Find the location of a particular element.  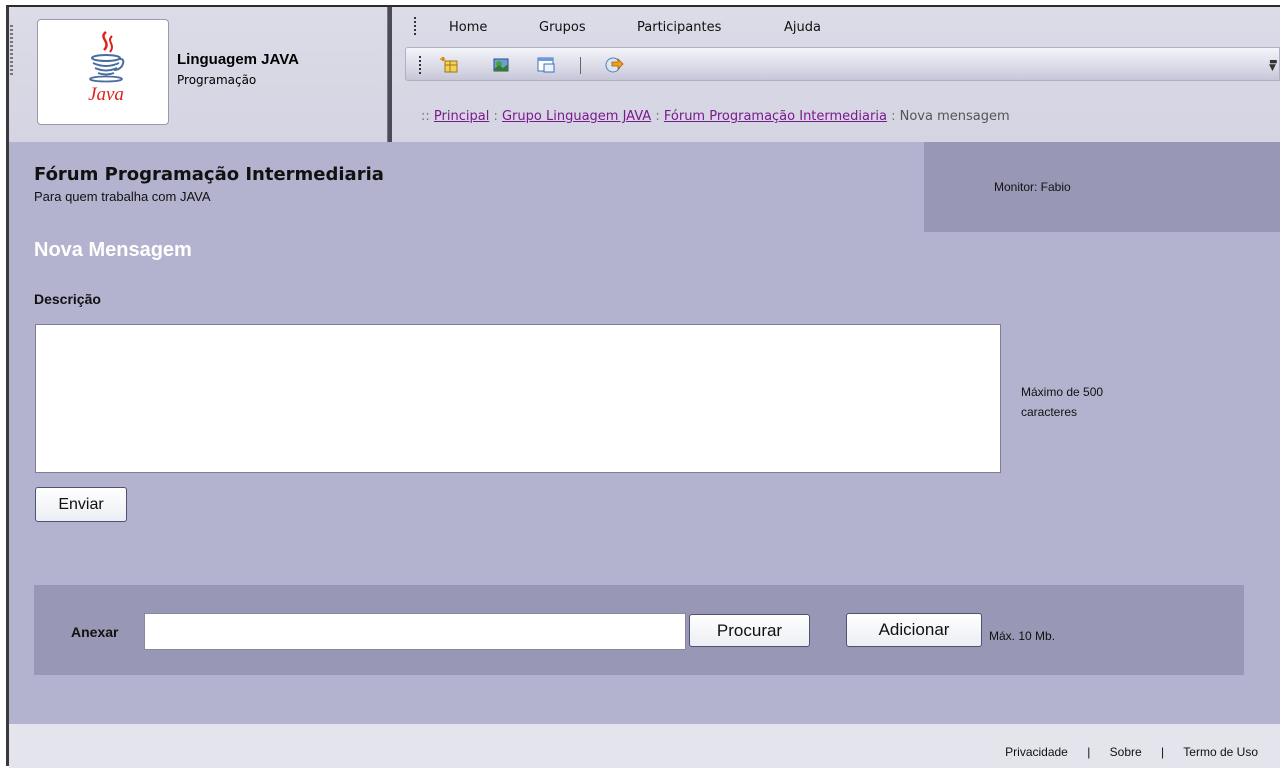

window-icon is located at coordinates (546, 65).